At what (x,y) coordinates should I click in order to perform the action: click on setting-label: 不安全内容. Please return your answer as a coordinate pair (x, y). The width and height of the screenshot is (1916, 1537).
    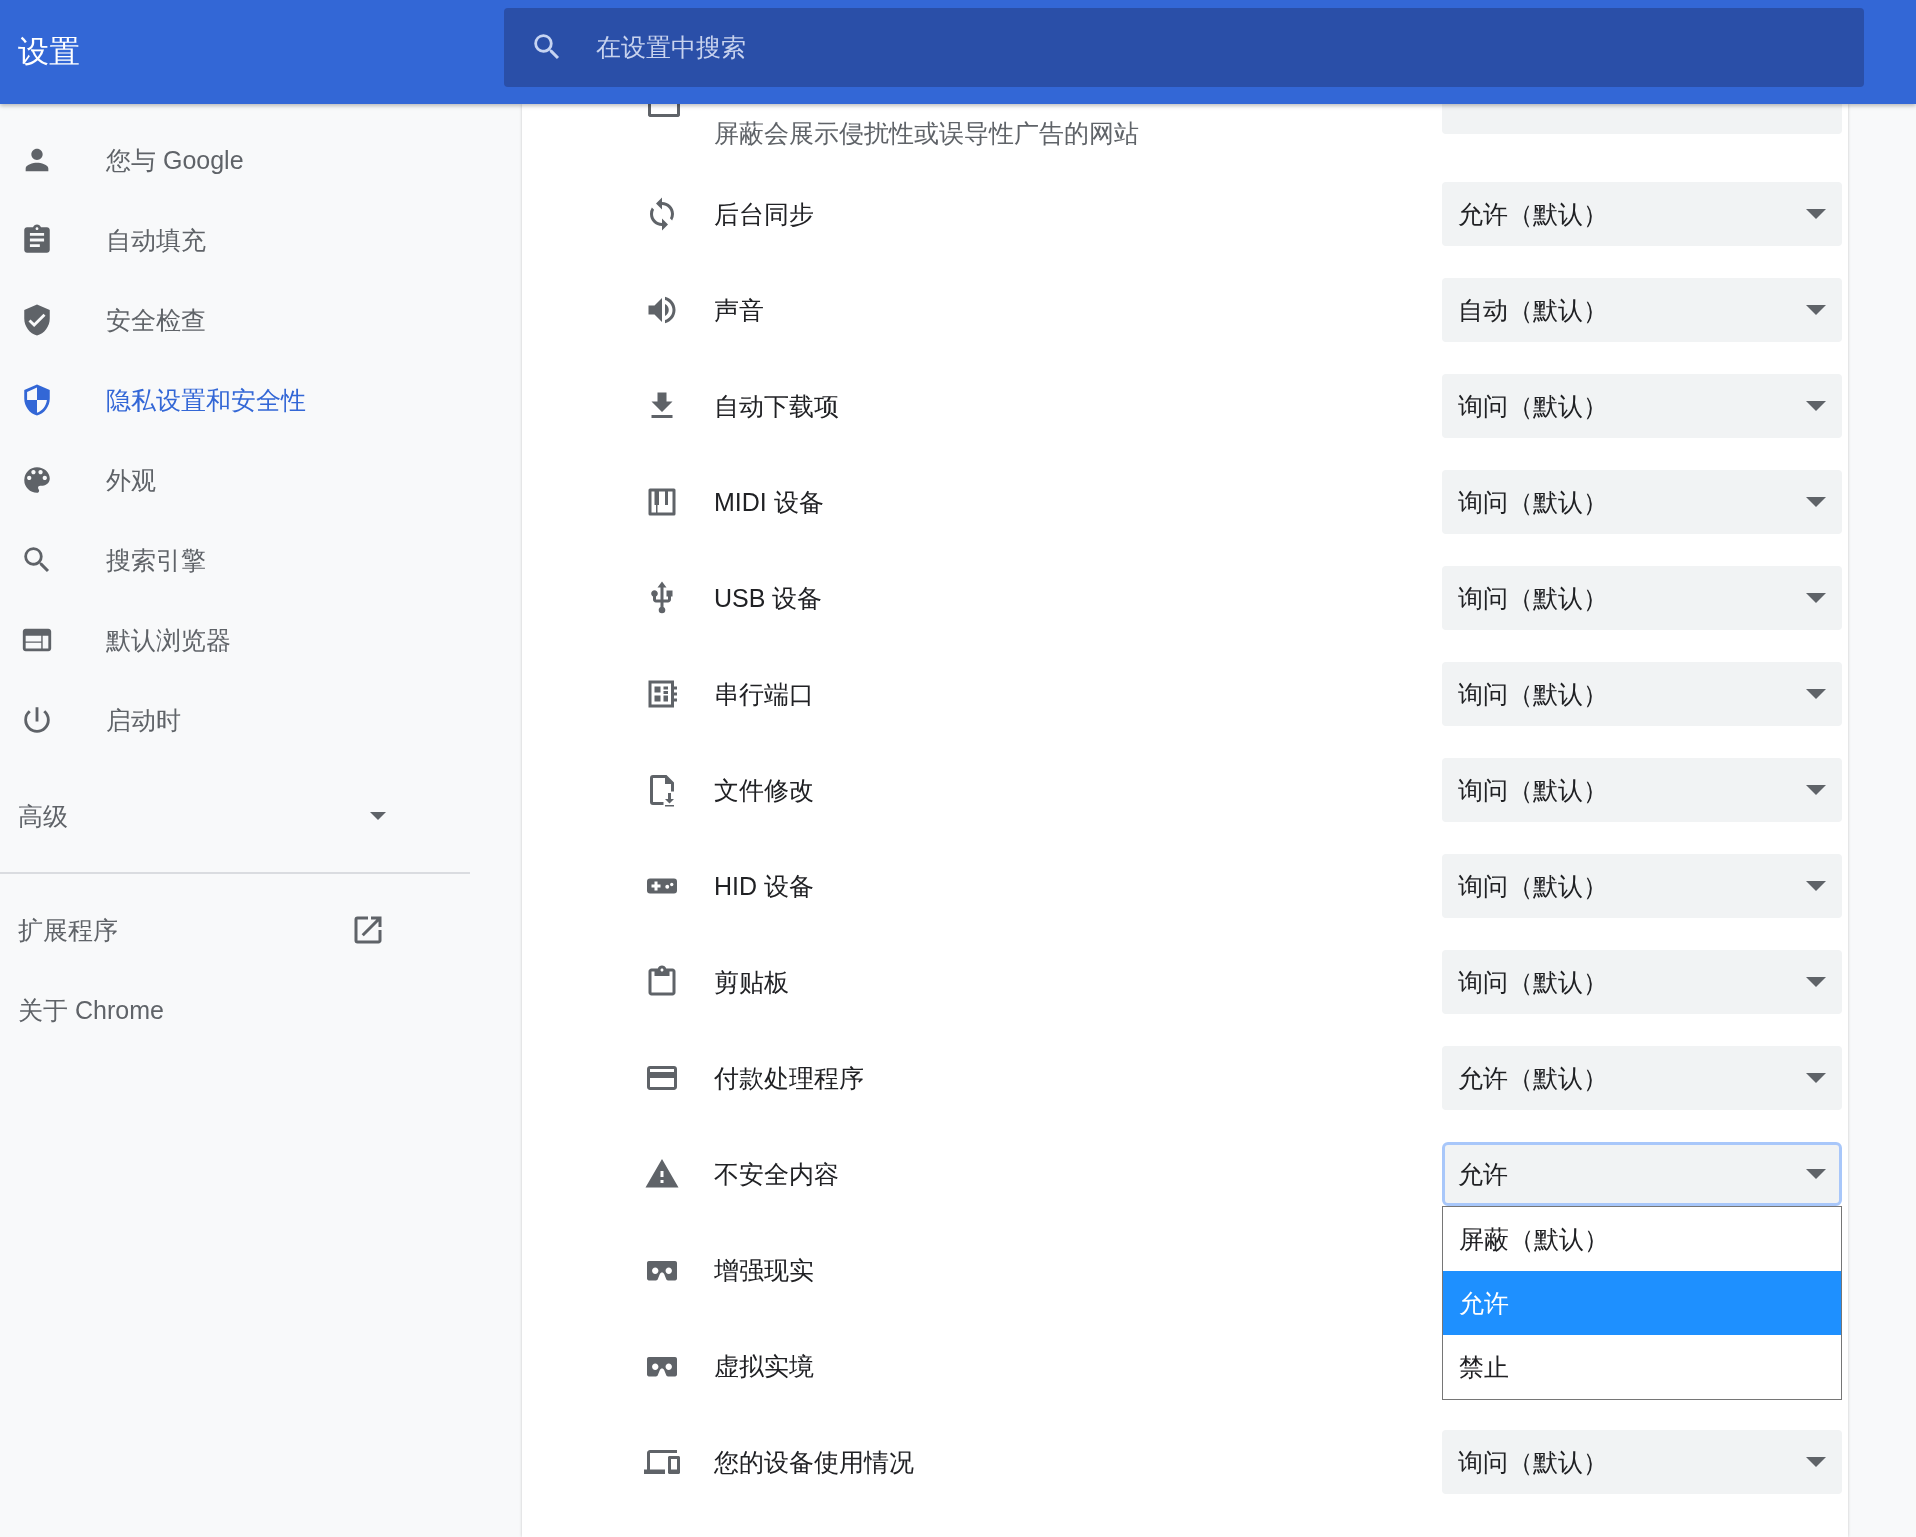
    Looking at the image, I should click on (777, 1174).